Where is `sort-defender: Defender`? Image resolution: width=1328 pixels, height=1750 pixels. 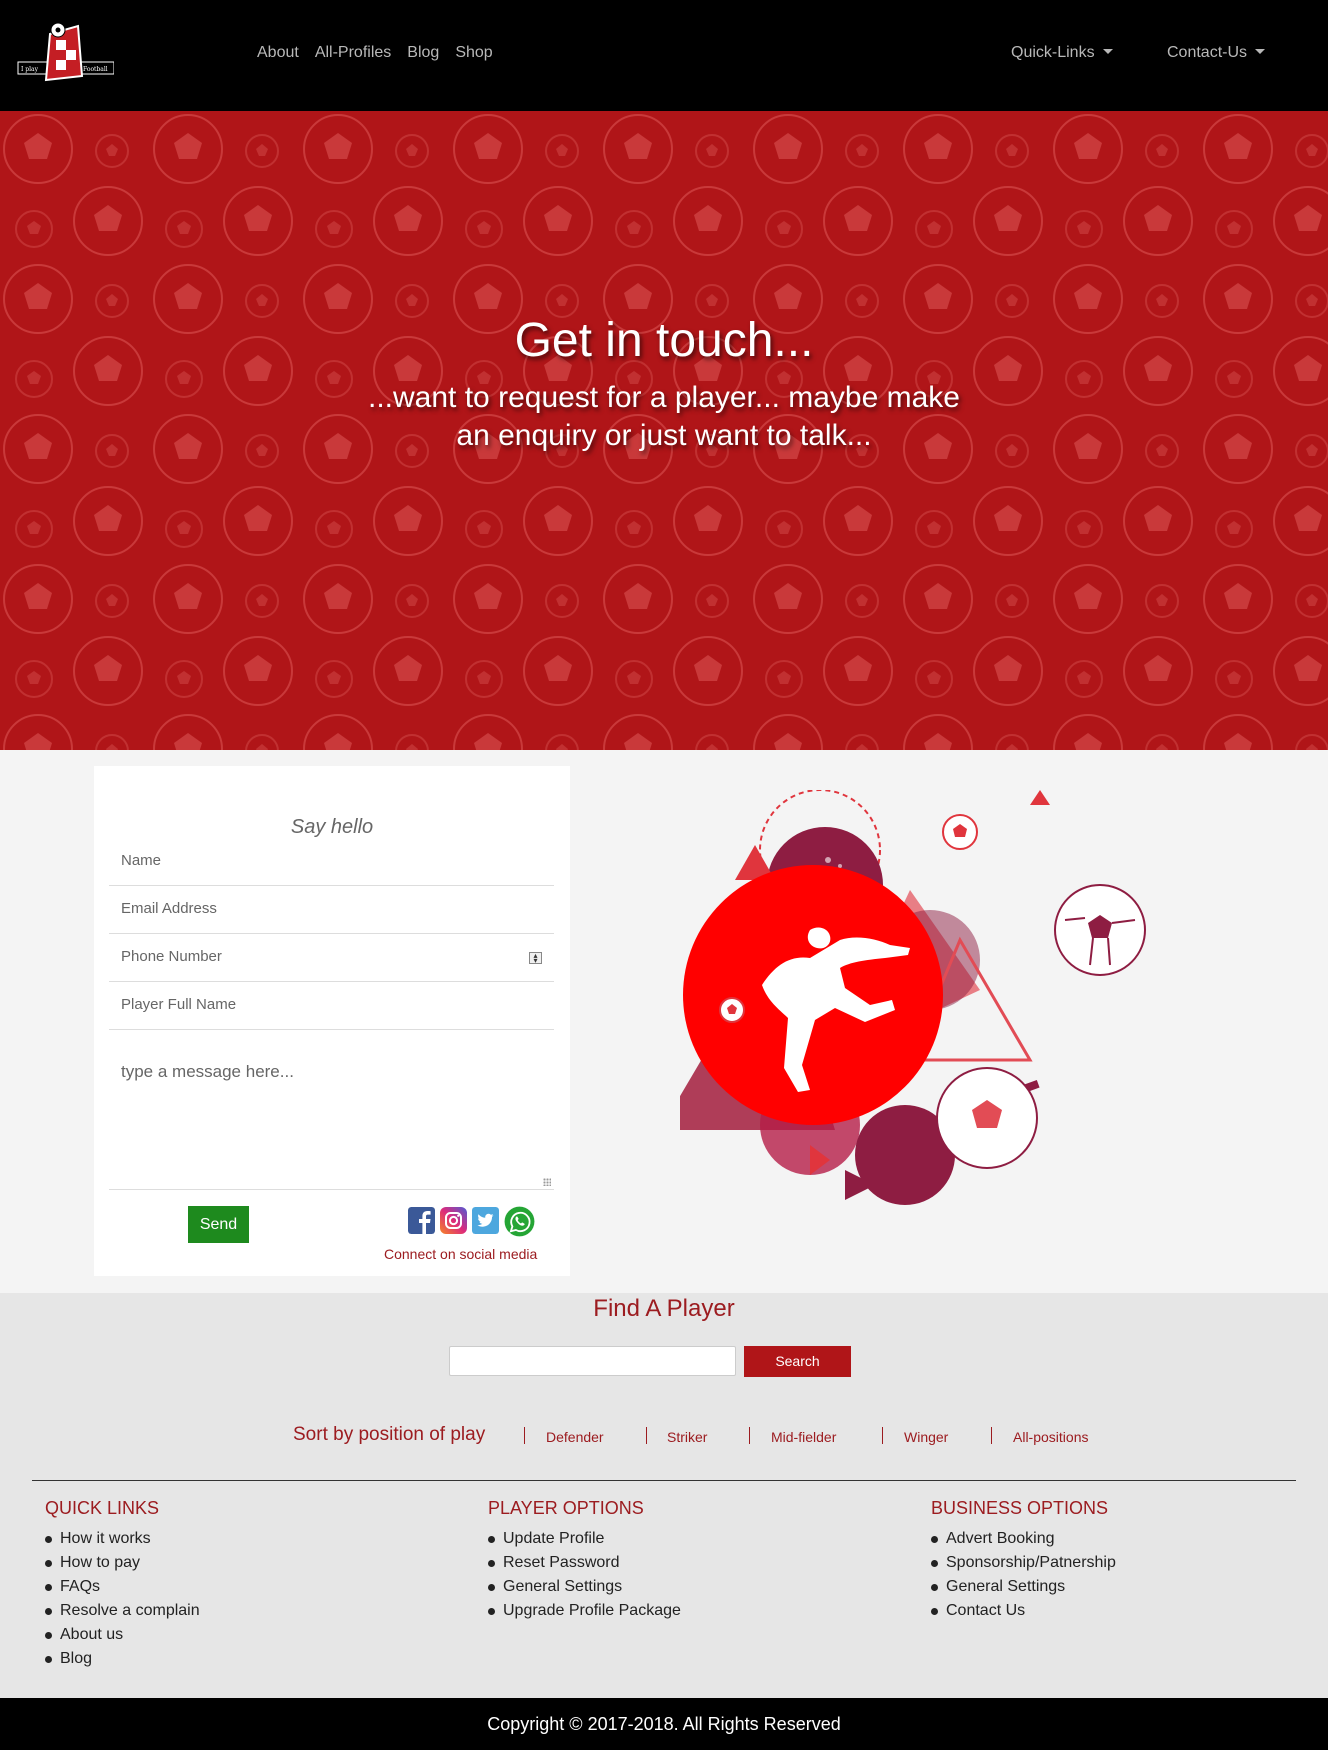 sort-defender: Defender is located at coordinates (575, 1437).